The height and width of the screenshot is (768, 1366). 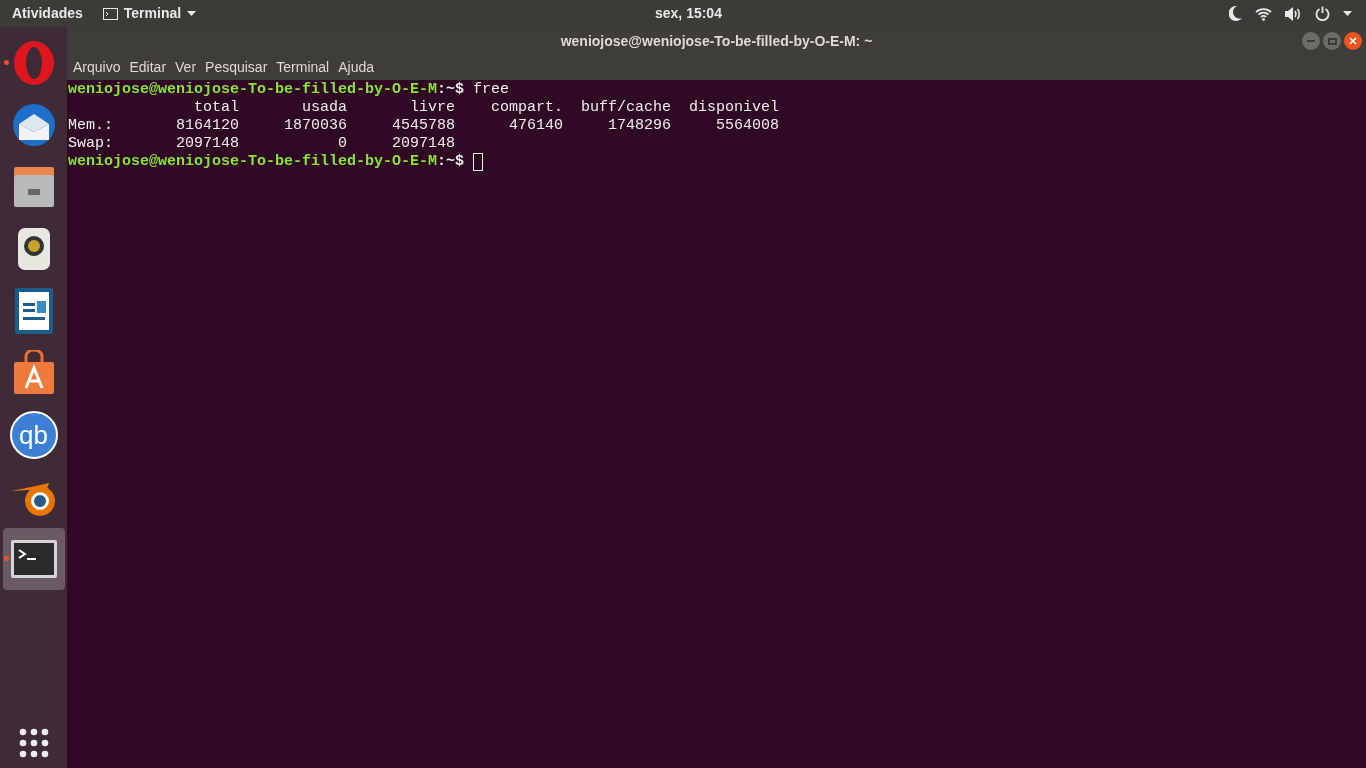 I want to click on minimize-icon, so click(x=1311, y=41).